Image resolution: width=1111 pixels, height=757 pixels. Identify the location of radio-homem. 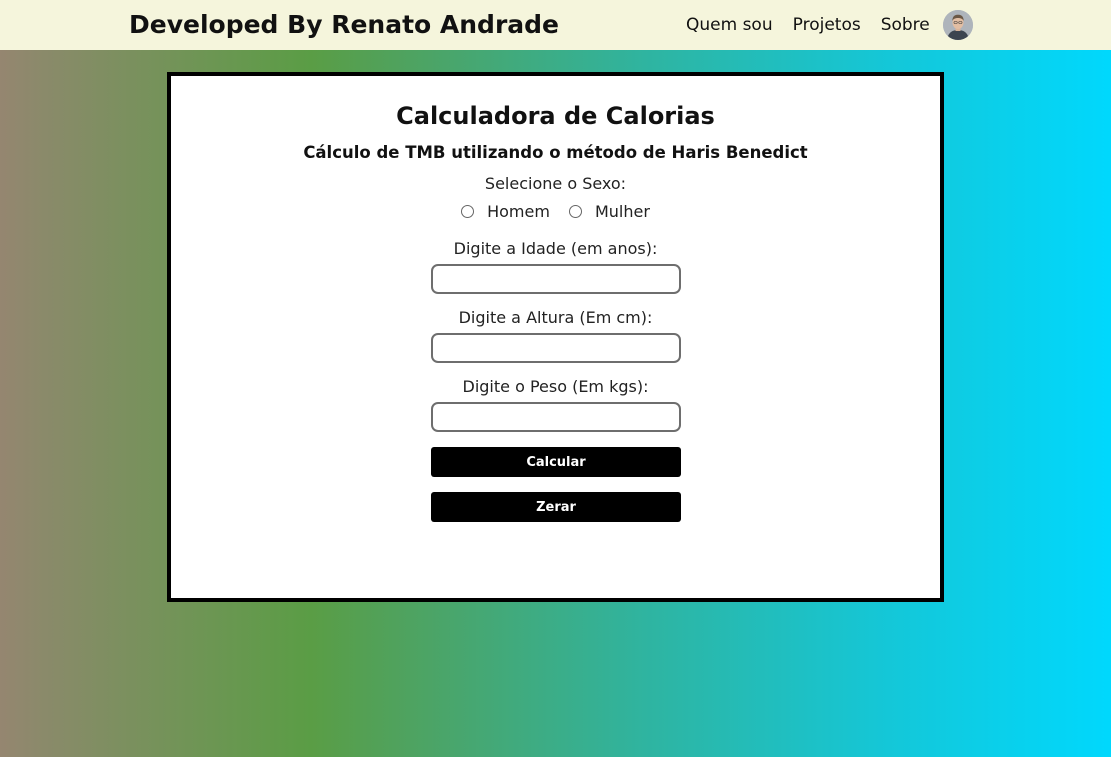
(468, 211).